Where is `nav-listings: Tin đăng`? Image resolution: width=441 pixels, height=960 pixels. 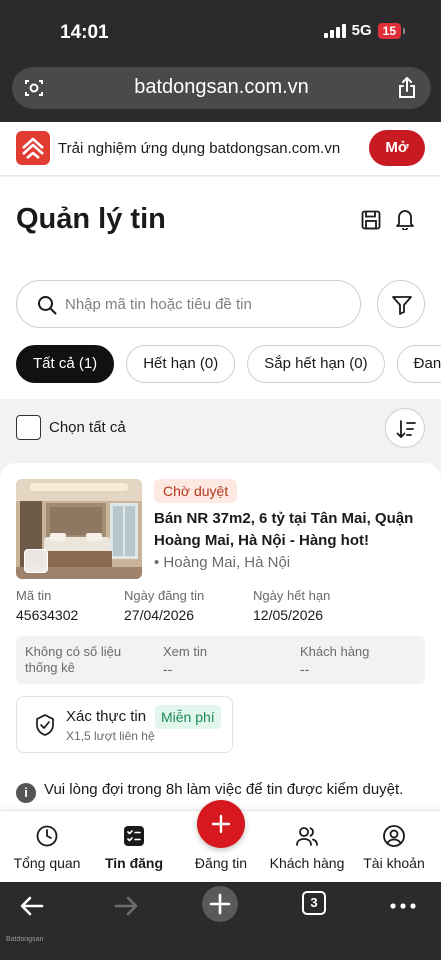
nav-listings: Tin đăng is located at coordinates (134, 847).